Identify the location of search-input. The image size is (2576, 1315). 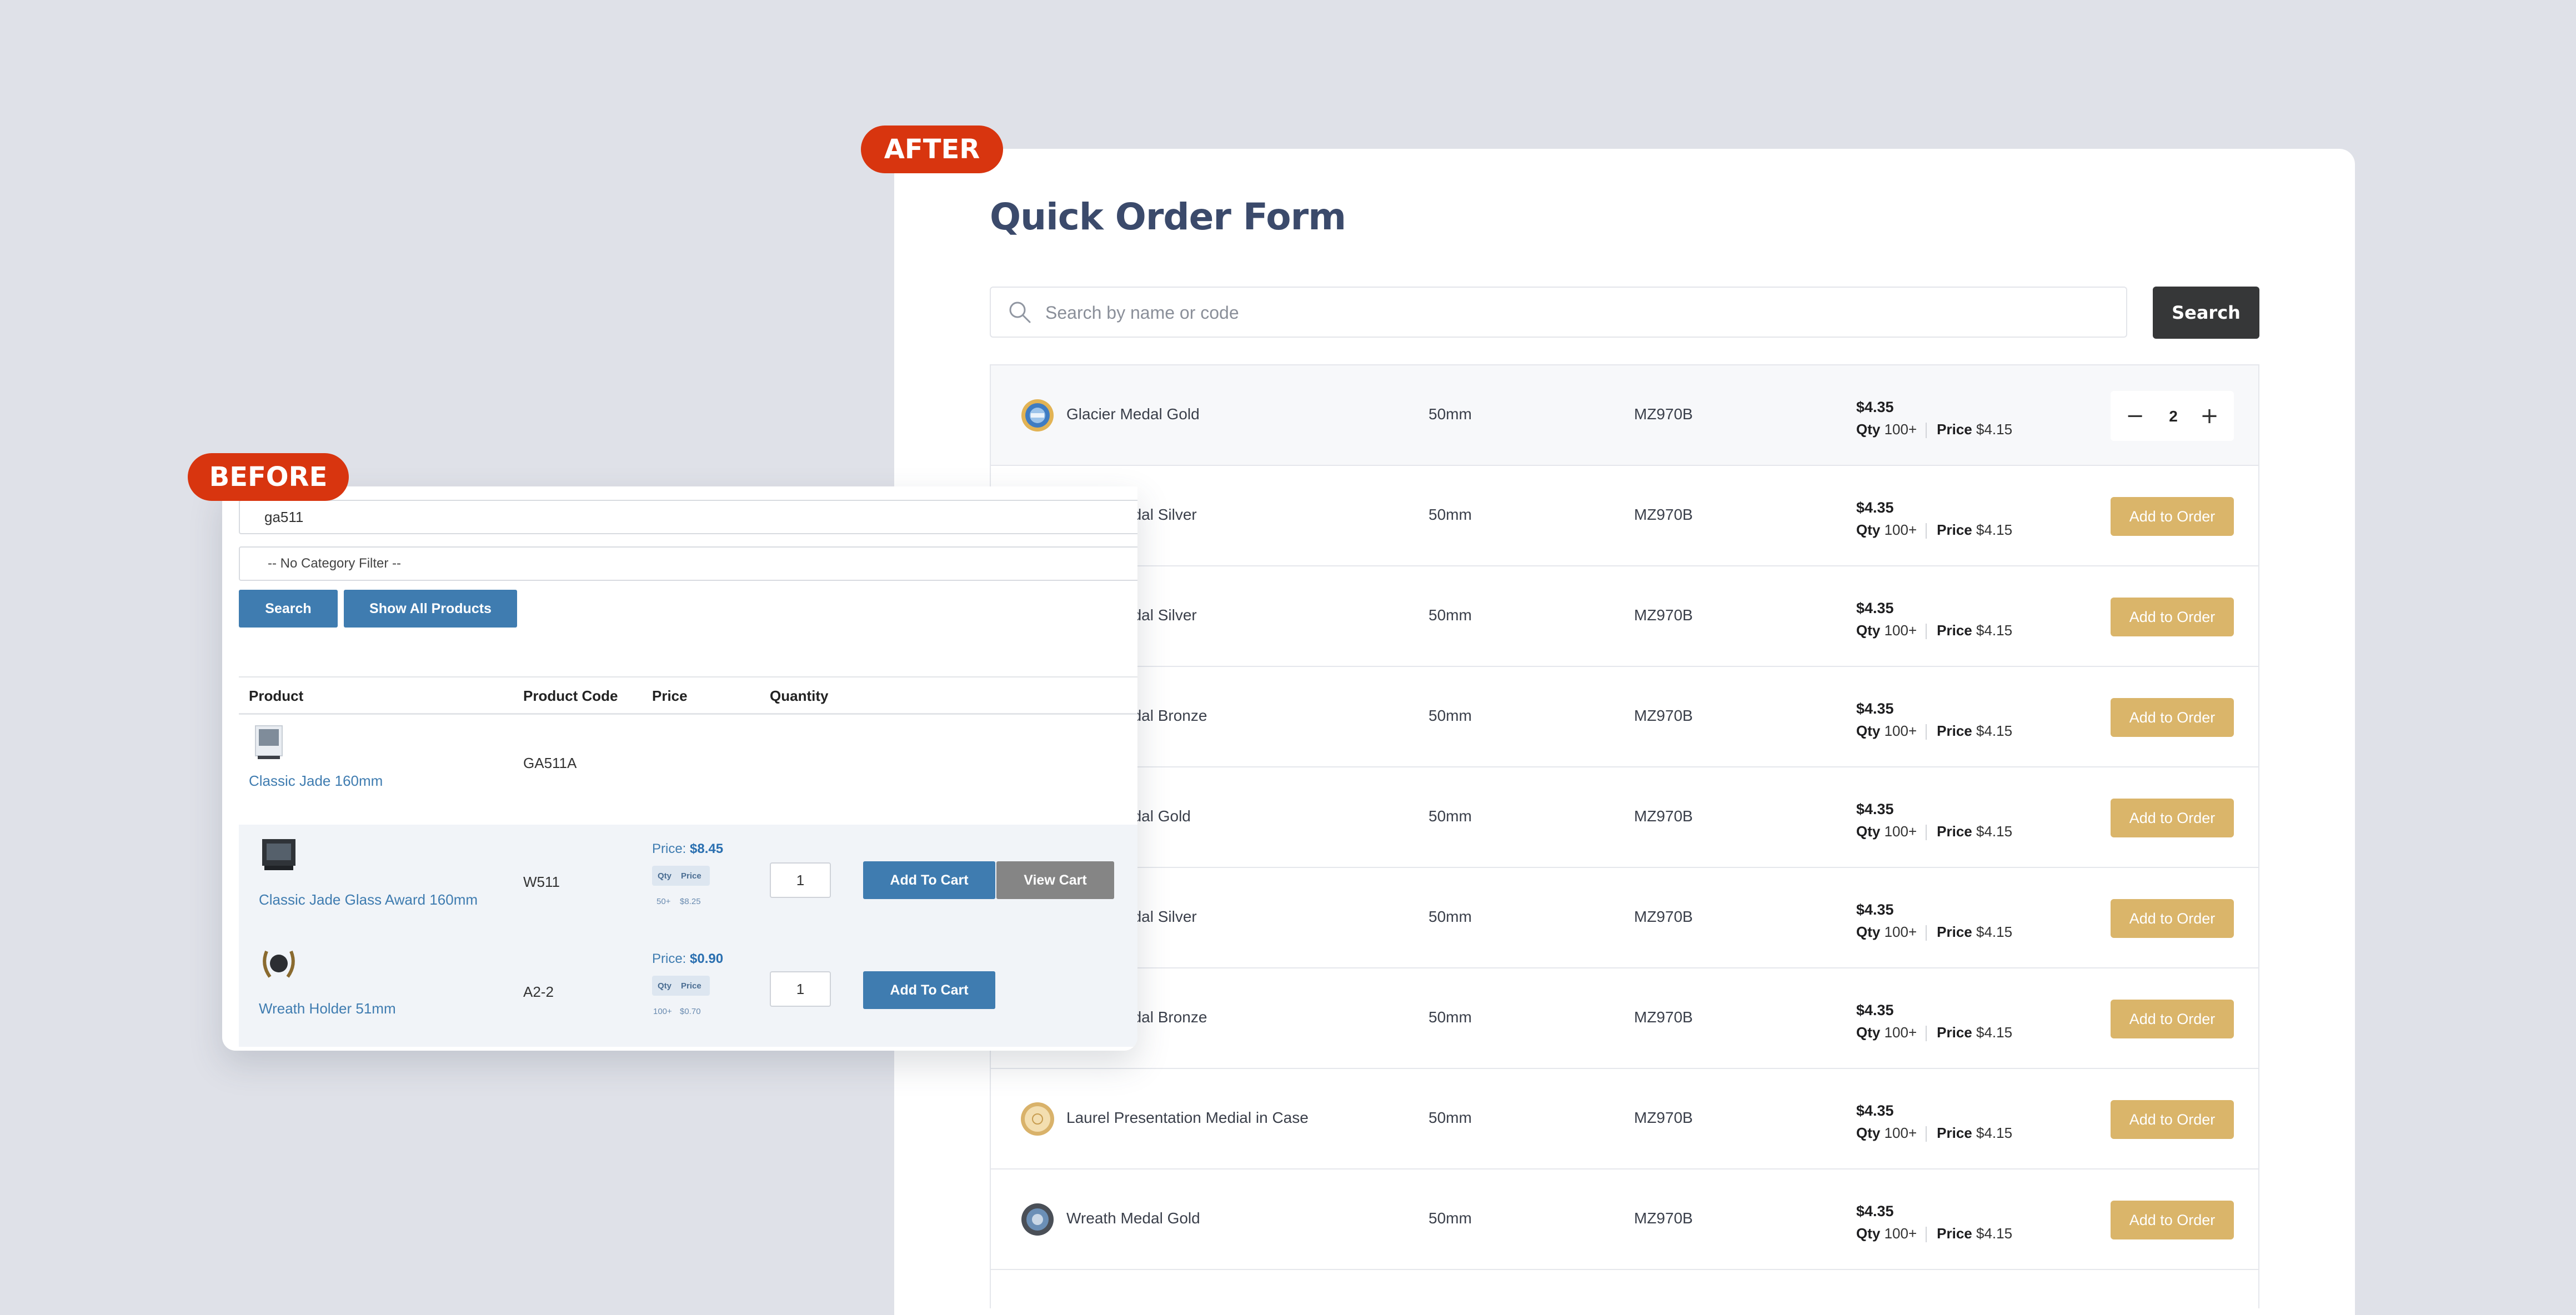
(1573, 313).